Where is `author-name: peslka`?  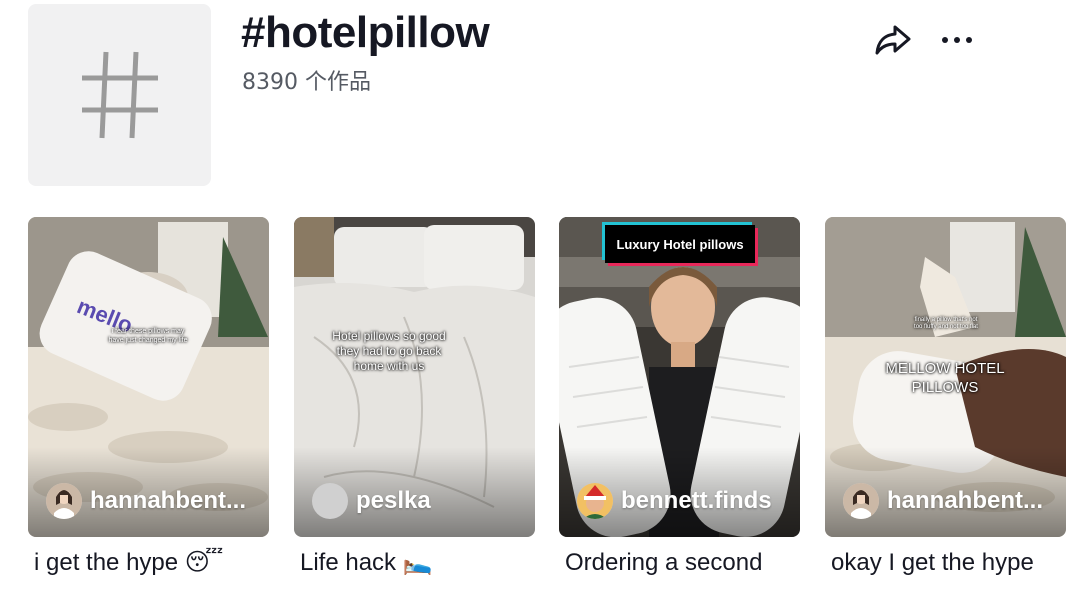 author-name: peslka is located at coordinates (393, 500).